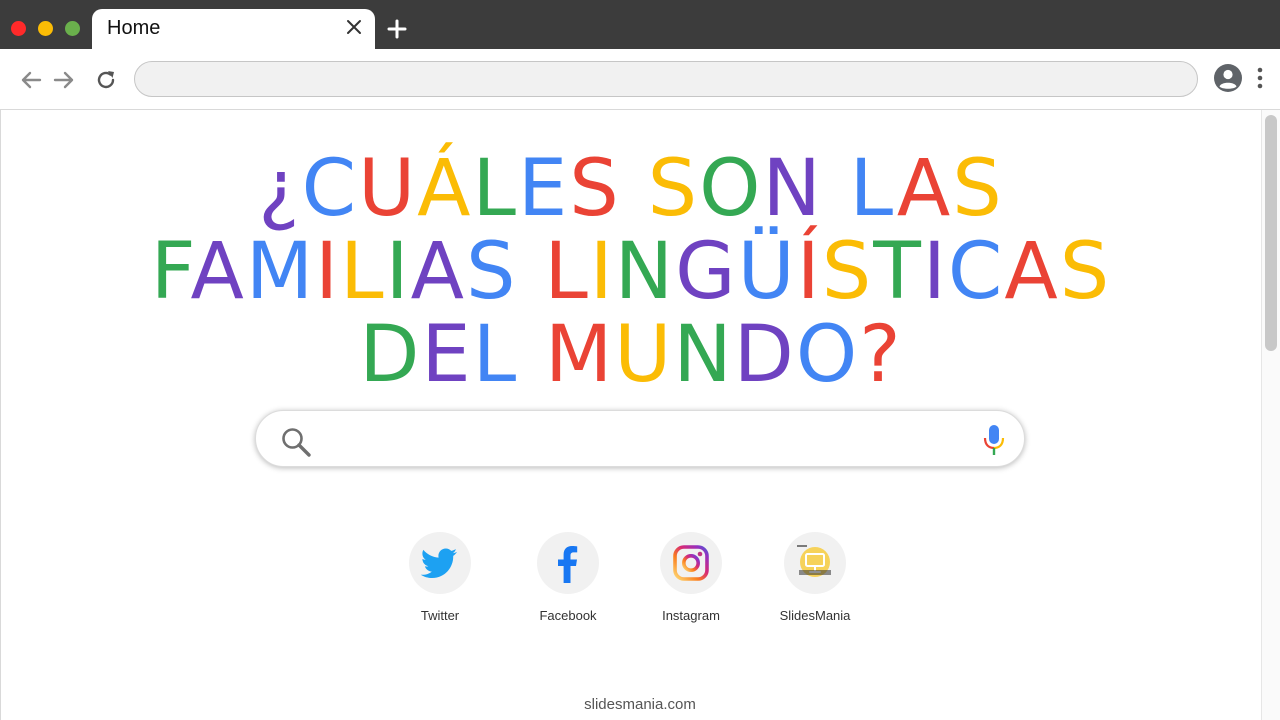 The height and width of the screenshot is (720, 1280). I want to click on address-bar, so click(666, 79).